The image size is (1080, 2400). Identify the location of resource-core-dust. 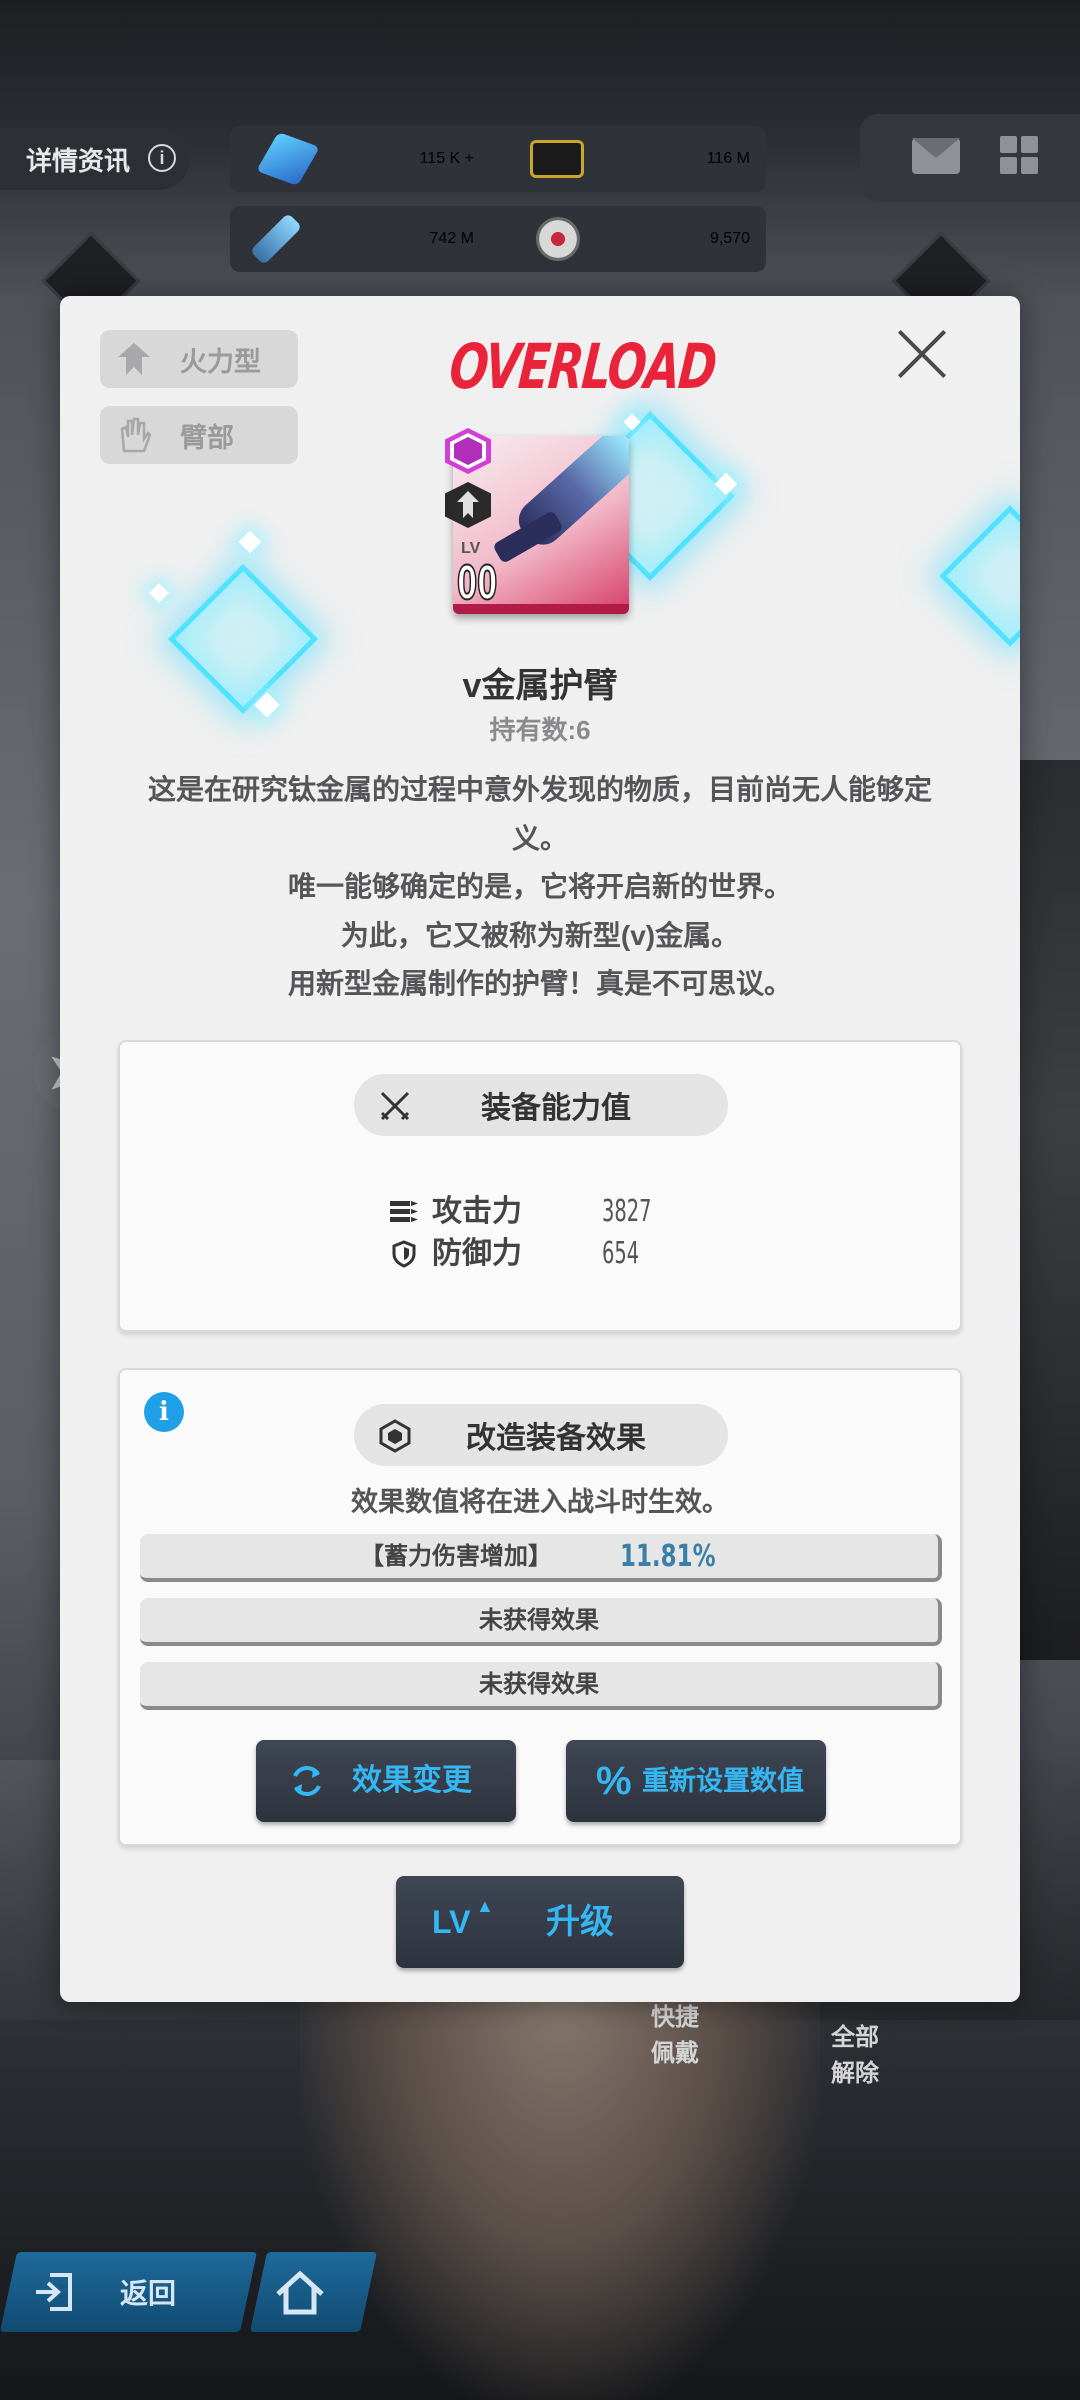
(276, 239).